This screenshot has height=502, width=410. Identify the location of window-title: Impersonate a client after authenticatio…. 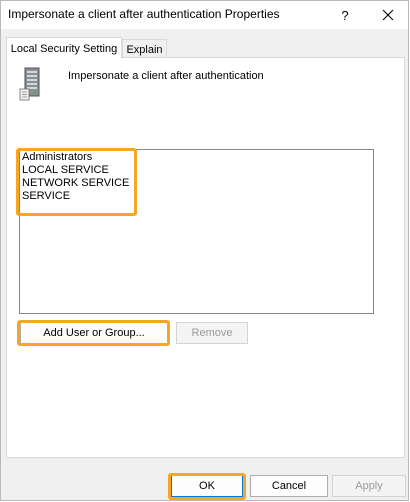
(144, 14).